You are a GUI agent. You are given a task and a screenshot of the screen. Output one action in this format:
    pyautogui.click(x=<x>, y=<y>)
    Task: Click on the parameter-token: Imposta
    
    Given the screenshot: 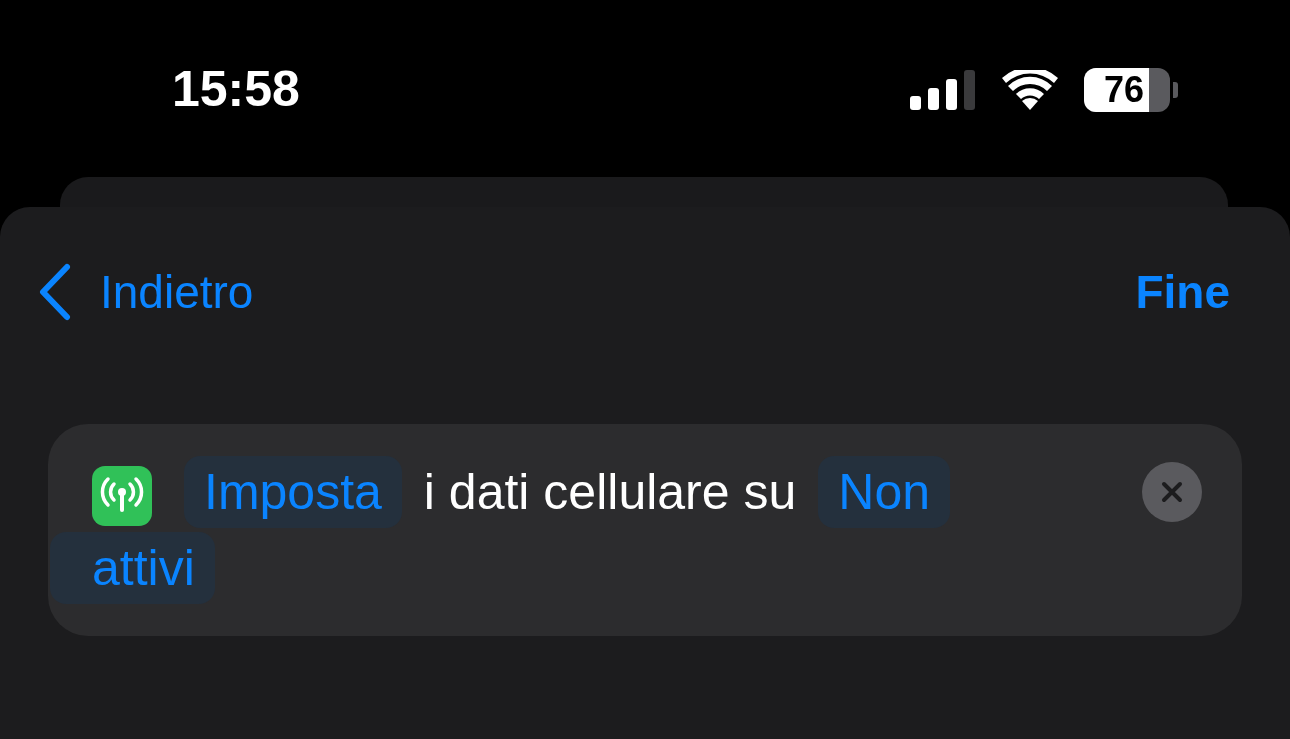 What is the action you would take?
    pyautogui.click(x=293, y=492)
    